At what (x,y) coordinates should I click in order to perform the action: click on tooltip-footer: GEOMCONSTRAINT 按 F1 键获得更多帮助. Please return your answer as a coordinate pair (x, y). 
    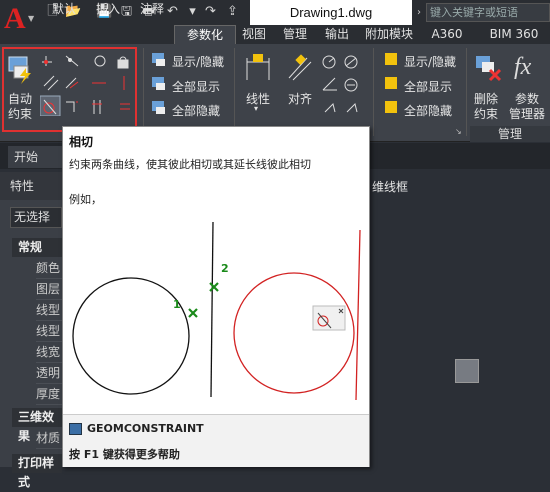
    Looking at the image, I should click on (216, 440).